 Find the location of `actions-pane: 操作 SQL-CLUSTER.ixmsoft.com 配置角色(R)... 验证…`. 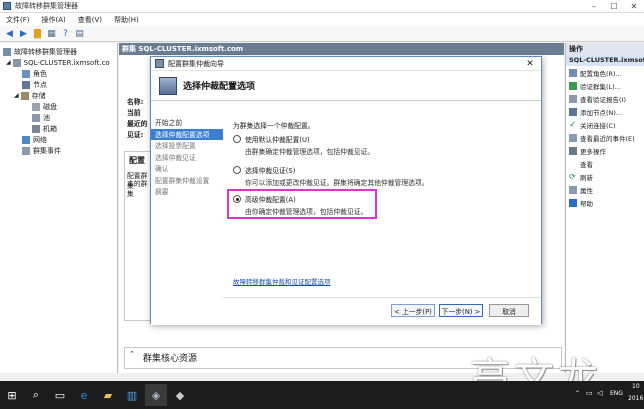

actions-pane: 操作 SQL-CLUSTER.ixmsoft.com 配置角色(R)... 验证… is located at coordinates (604, 208).